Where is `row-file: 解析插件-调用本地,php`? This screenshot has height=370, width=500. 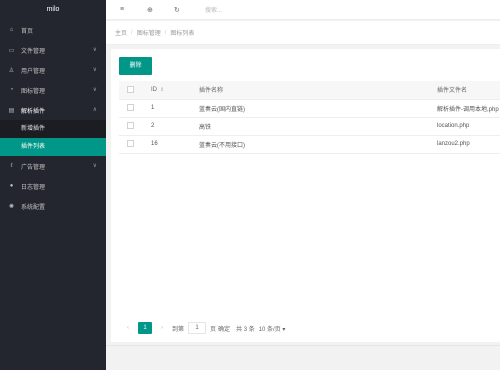
row-file: 解析插件-调用本地,php is located at coordinates (464, 108).